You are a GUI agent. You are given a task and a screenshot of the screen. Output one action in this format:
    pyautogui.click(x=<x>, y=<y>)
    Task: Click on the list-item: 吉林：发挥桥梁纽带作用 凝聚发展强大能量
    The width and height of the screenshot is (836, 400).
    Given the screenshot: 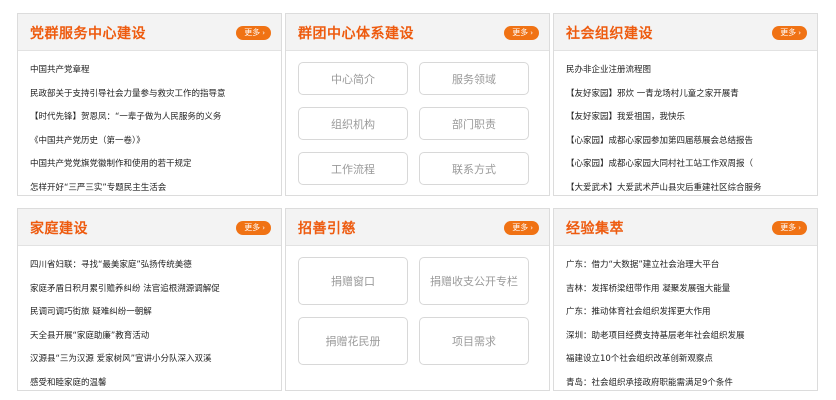 What is the action you would take?
    pyautogui.click(x=691, y=290)
    